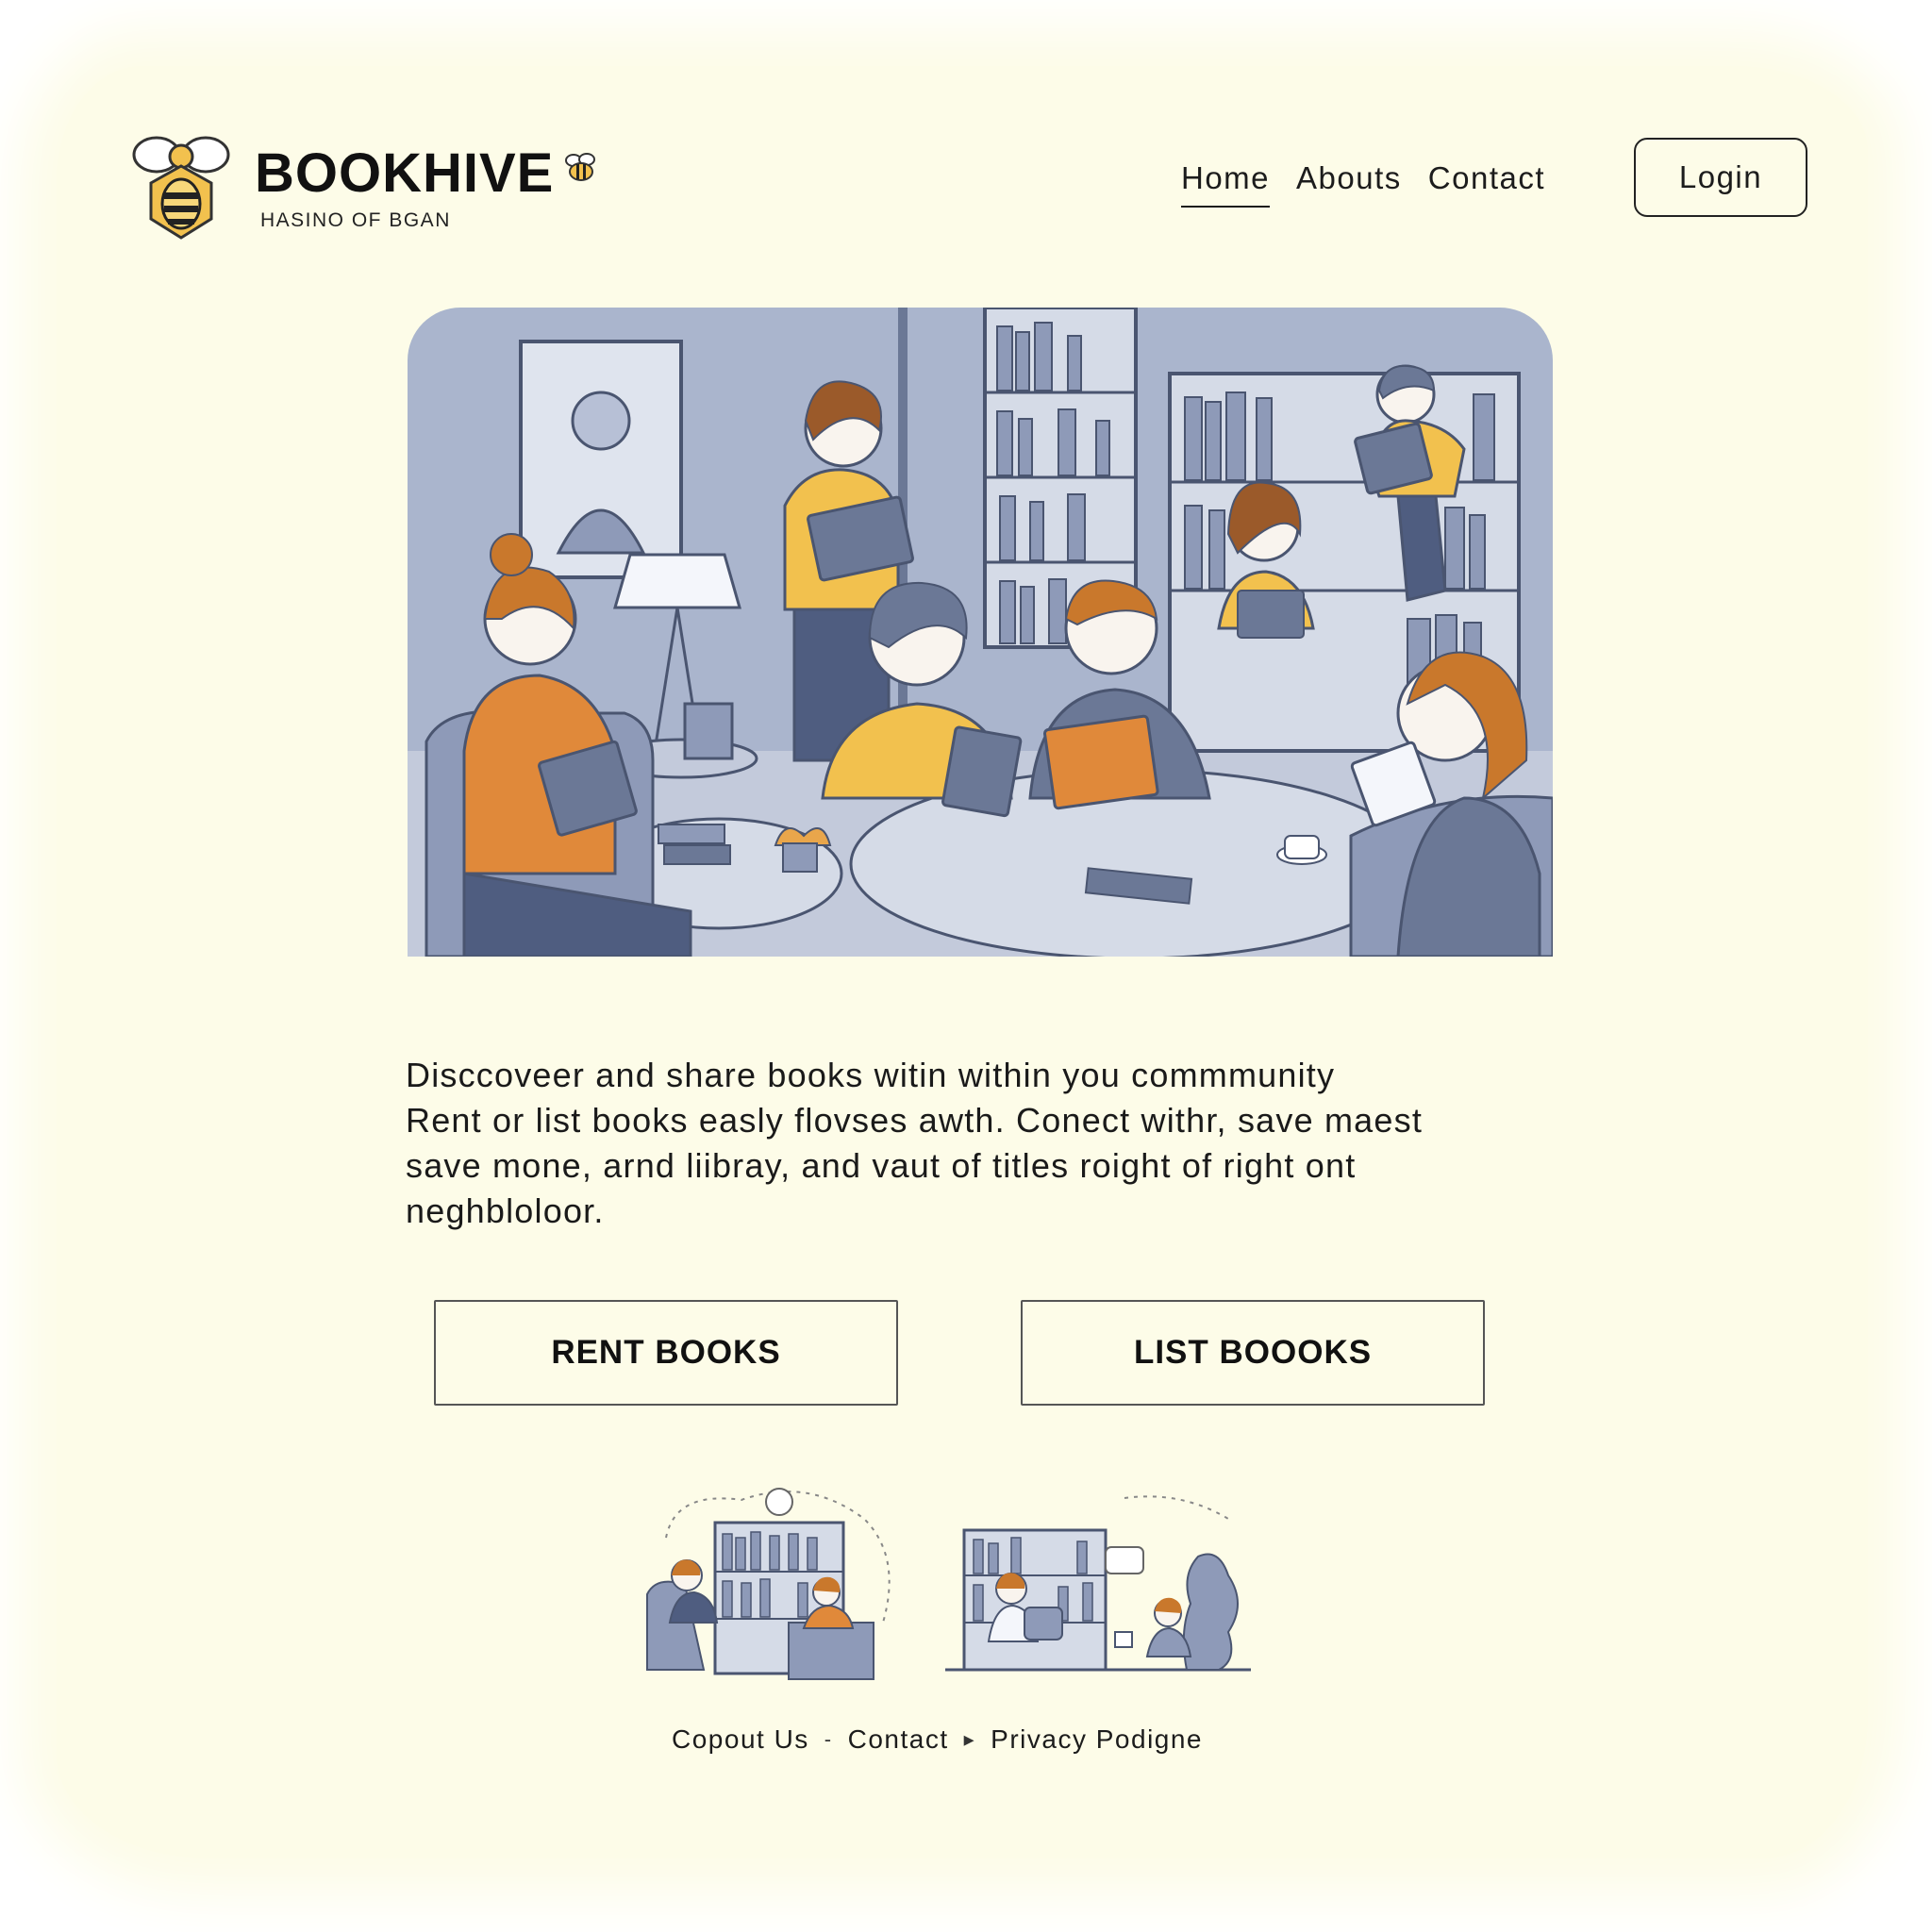  Describe the element at coordinates (1226, 184) in the screenshot. I see `nav-home: Home` at that location.